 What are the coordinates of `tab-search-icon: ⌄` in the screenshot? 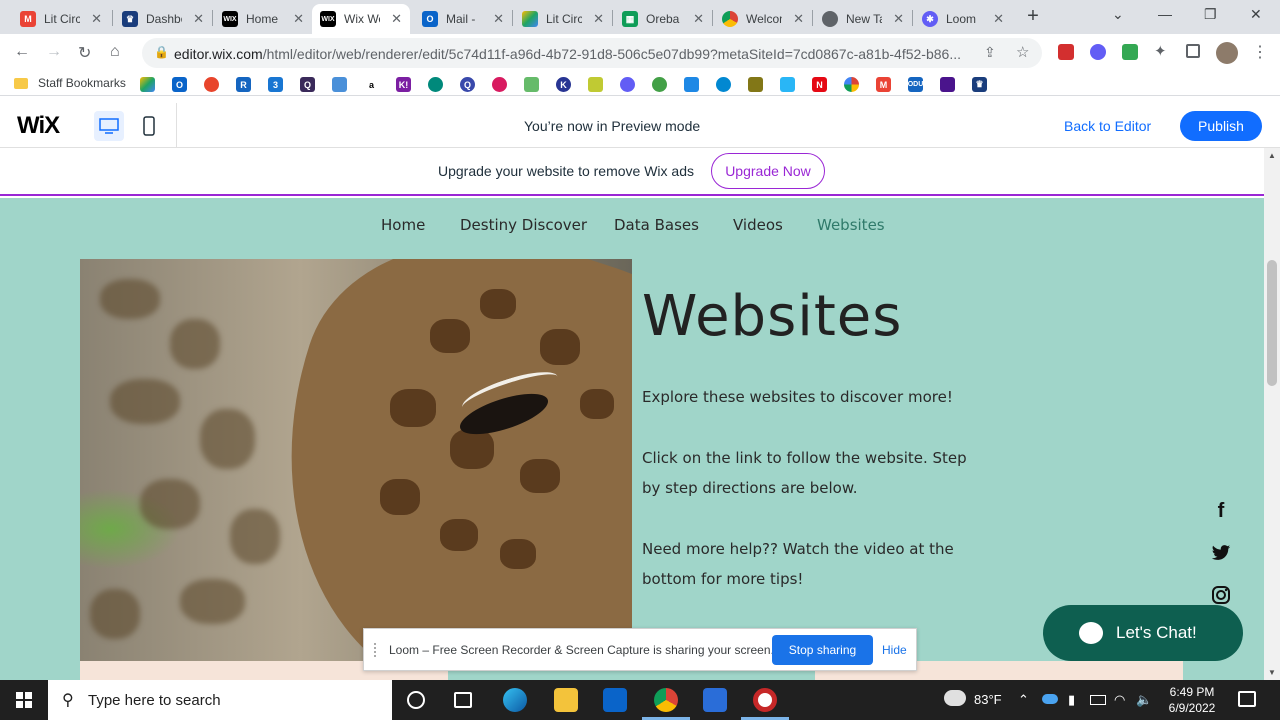 It's located at (1118, 14).